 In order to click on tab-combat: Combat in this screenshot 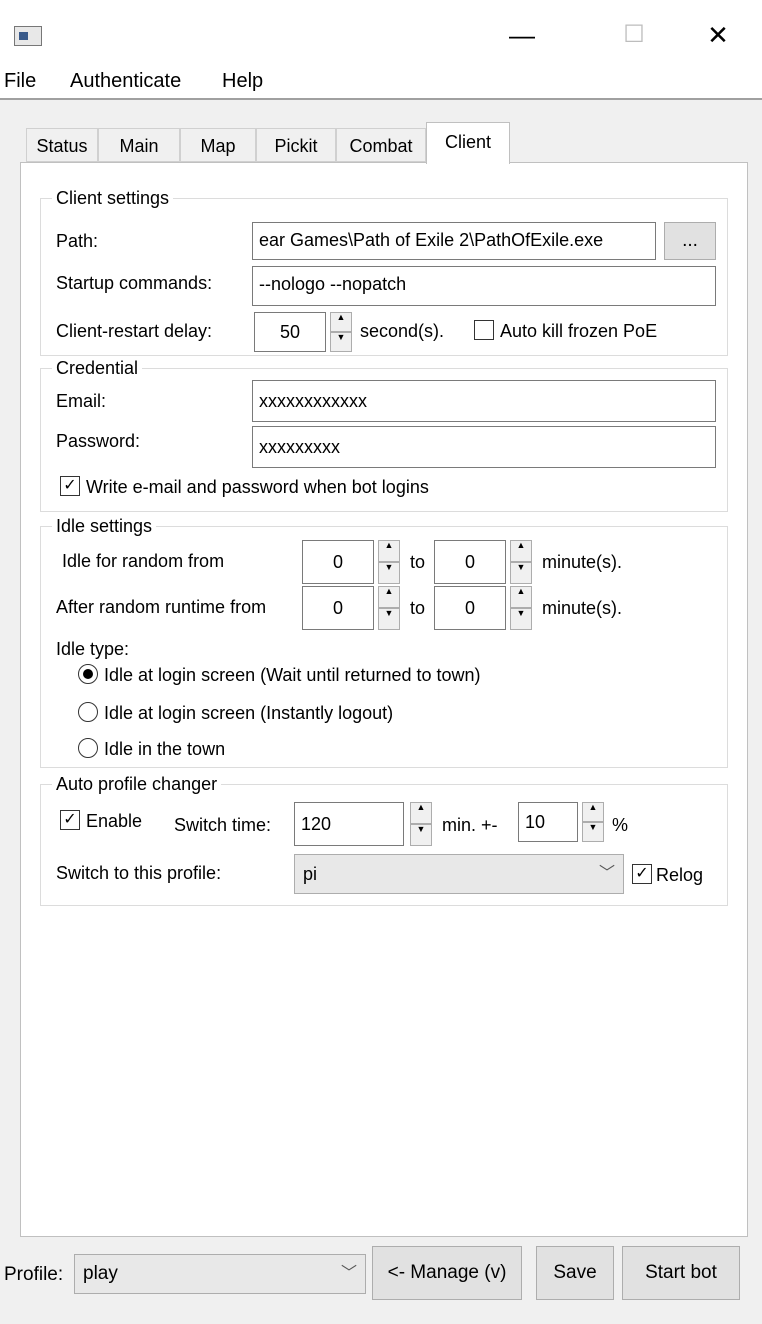, I will do `click(381, 145)`.